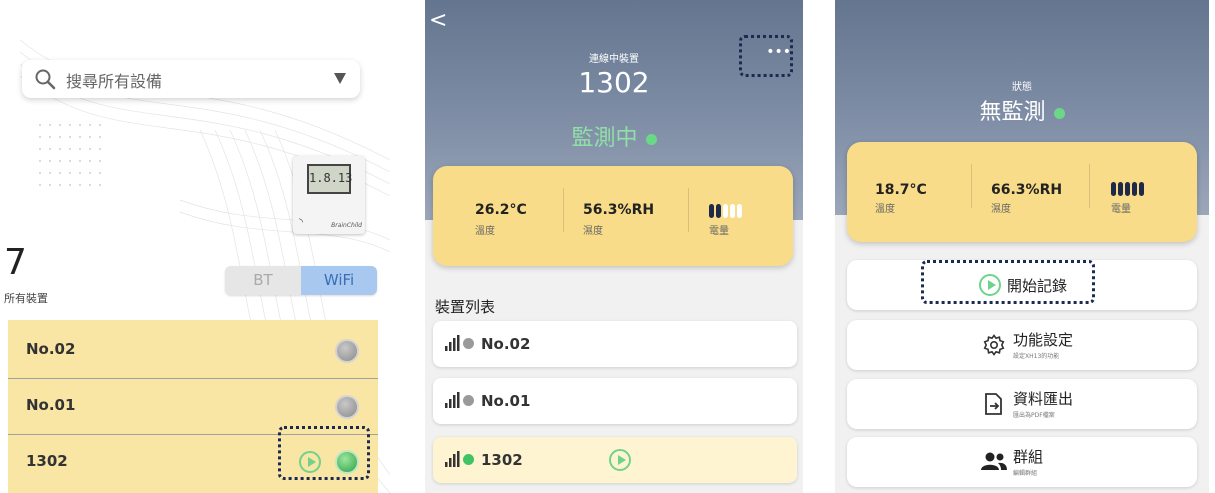 This screenshot has height=493, width=1215. I want to click on wifi-icon: ◝, so click(301, 222).